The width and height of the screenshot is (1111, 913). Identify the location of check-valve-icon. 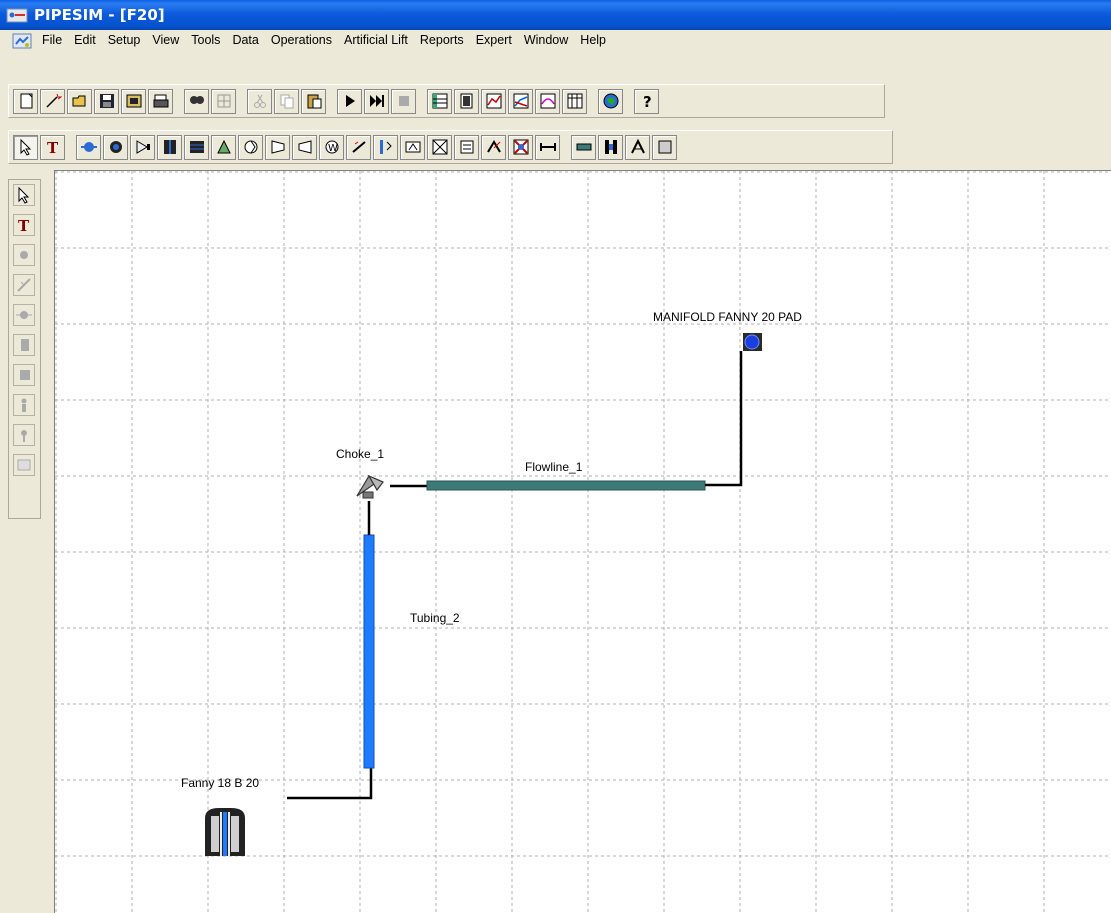
(412, 147).